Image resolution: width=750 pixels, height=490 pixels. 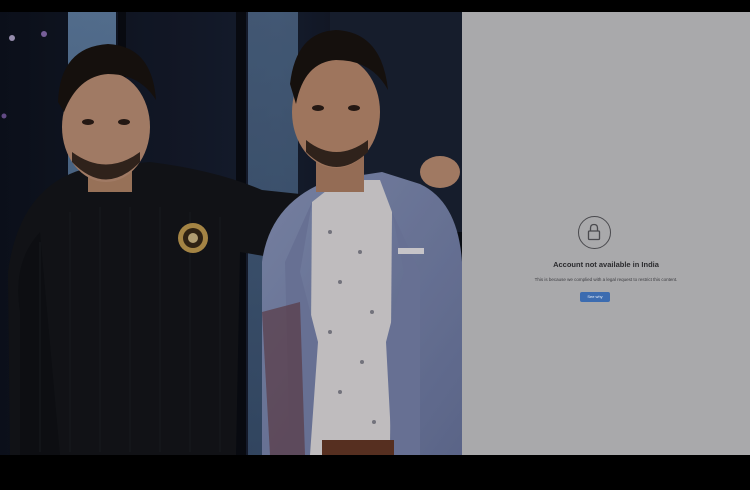 I want to click on lock-icon, so click(x=594, y=232).